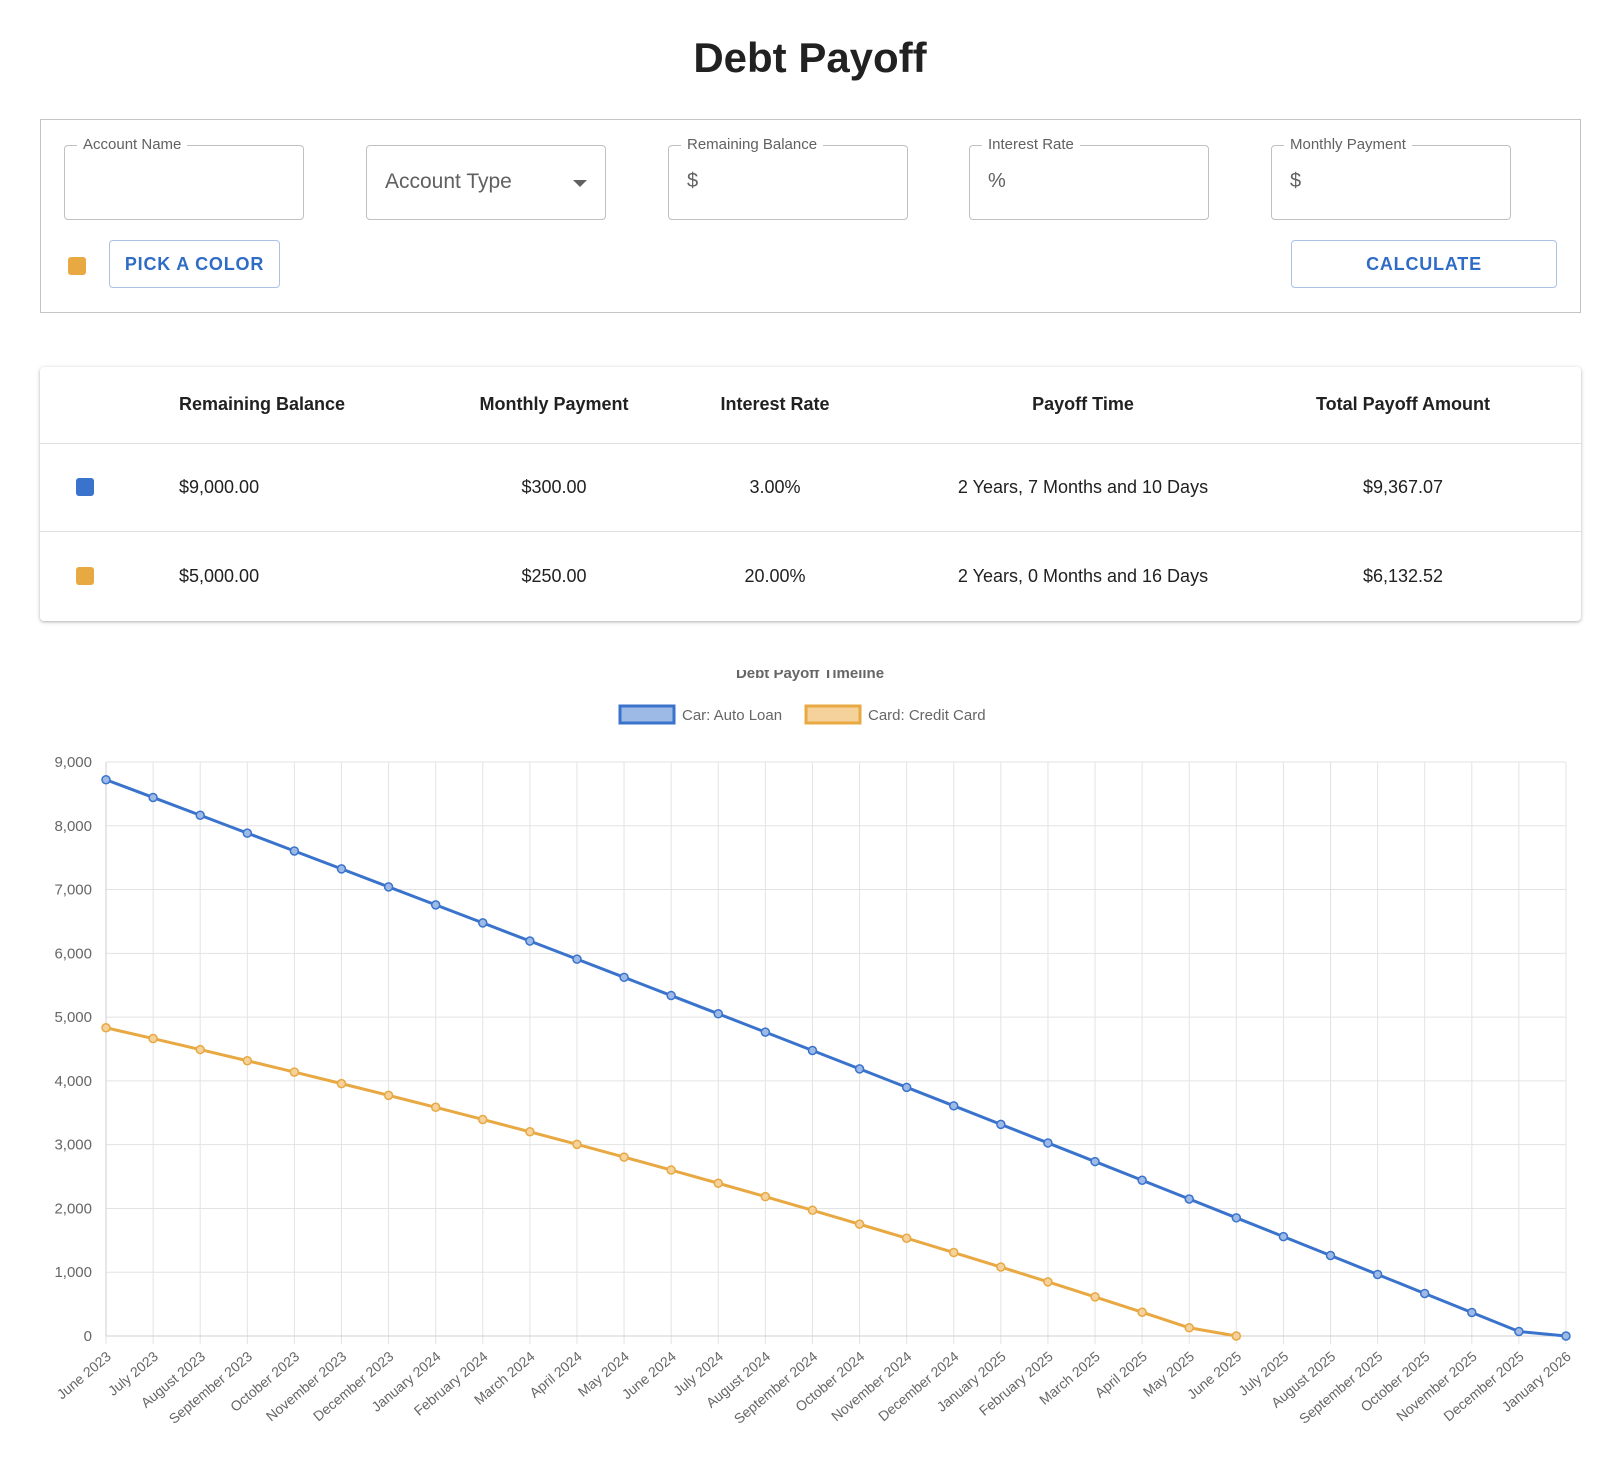 This screenshot has height=1484, width=1620. I want to click on column-header-total-payoff-amount: Total Payoff Amount, so click(1403, 404).